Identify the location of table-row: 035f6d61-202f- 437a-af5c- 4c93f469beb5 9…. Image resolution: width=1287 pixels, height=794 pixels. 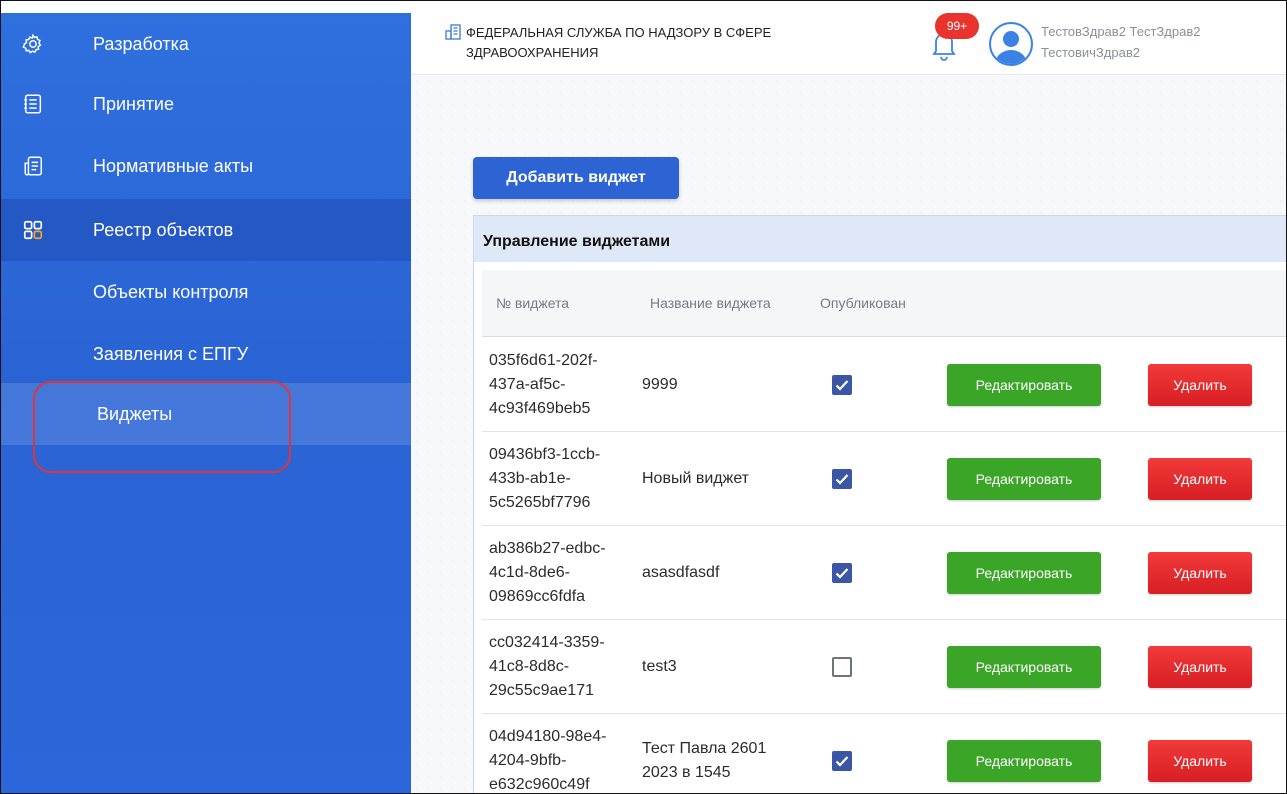
(884, 385).